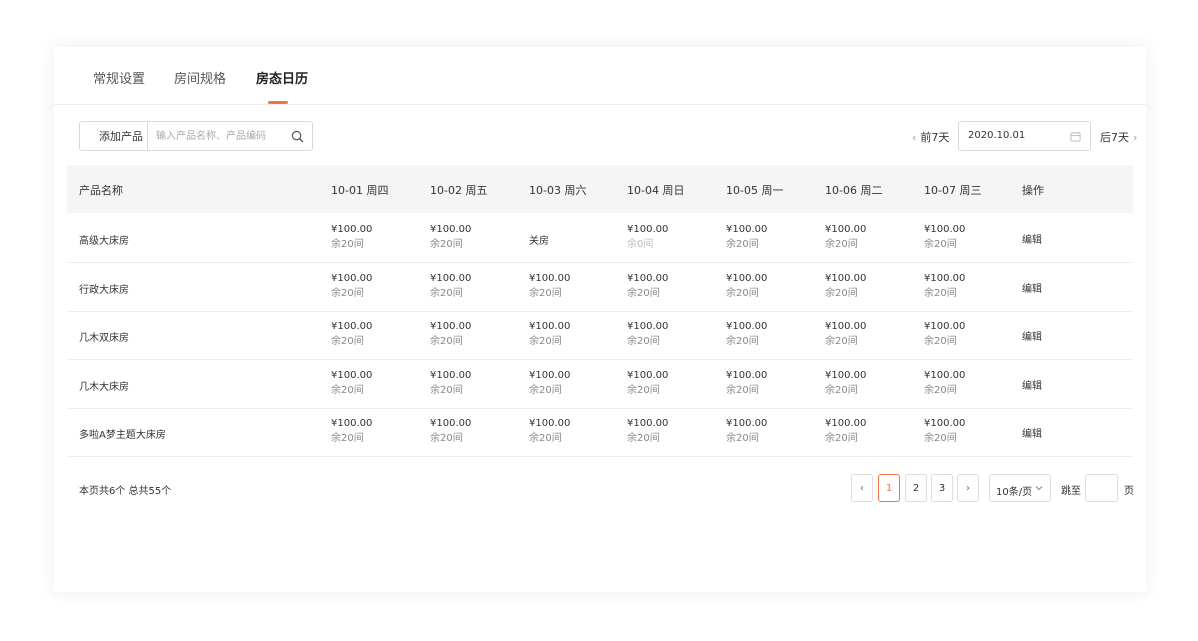  Describe the element at coordinates (119, 77) in the screenshot. I see `tab-general-settings: 常规设置` at that location.